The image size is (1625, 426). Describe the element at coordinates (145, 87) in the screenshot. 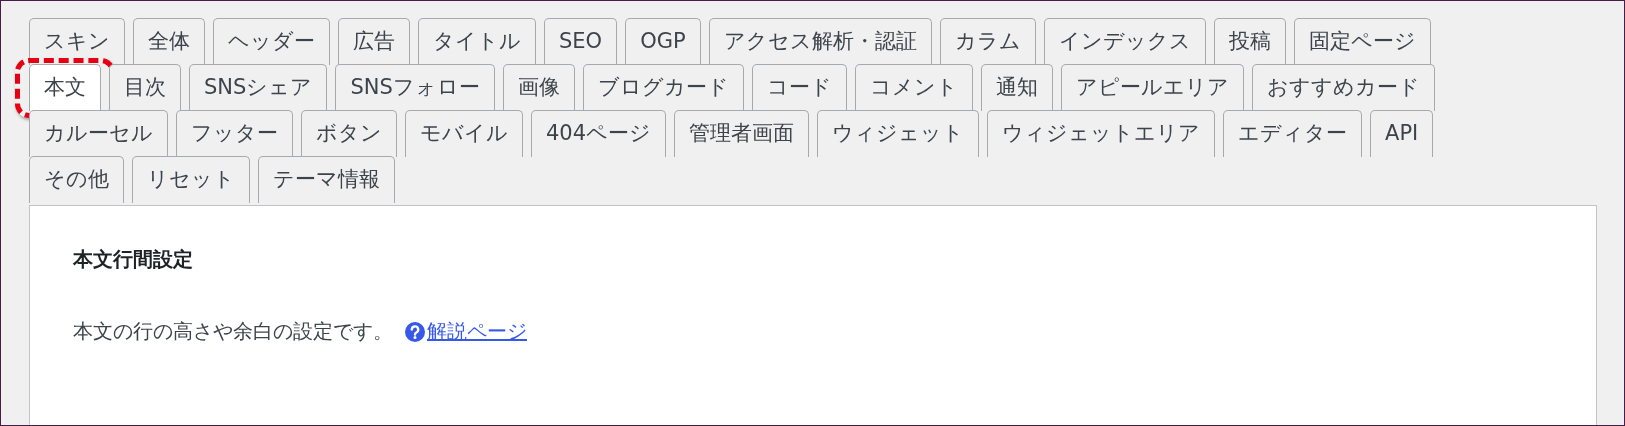

I see `tab: 目次` at that location.